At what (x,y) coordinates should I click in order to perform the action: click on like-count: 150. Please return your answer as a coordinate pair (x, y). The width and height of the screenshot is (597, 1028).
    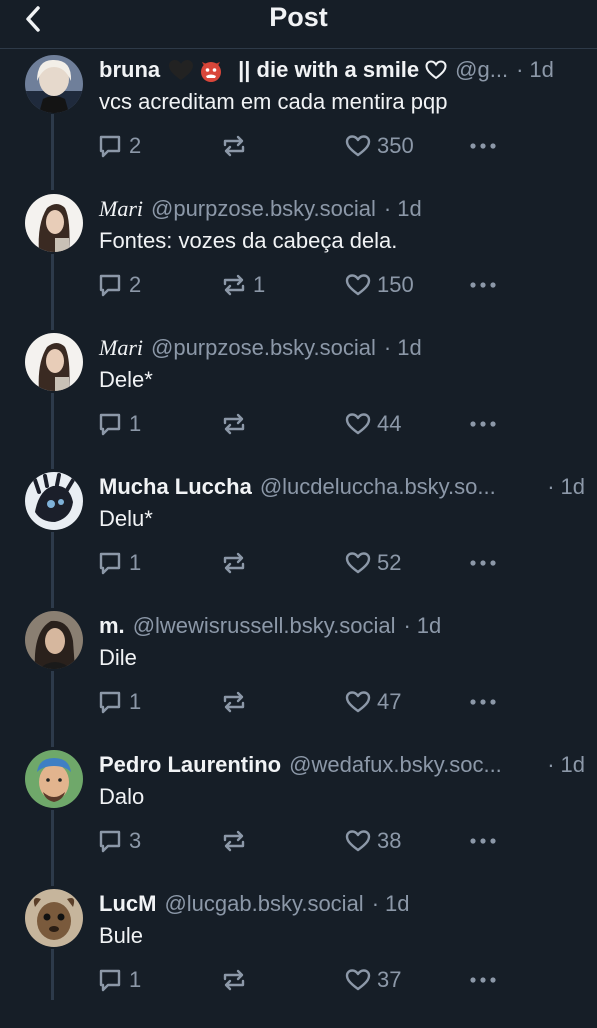
    Looking at the image, I should click on (395, 284).